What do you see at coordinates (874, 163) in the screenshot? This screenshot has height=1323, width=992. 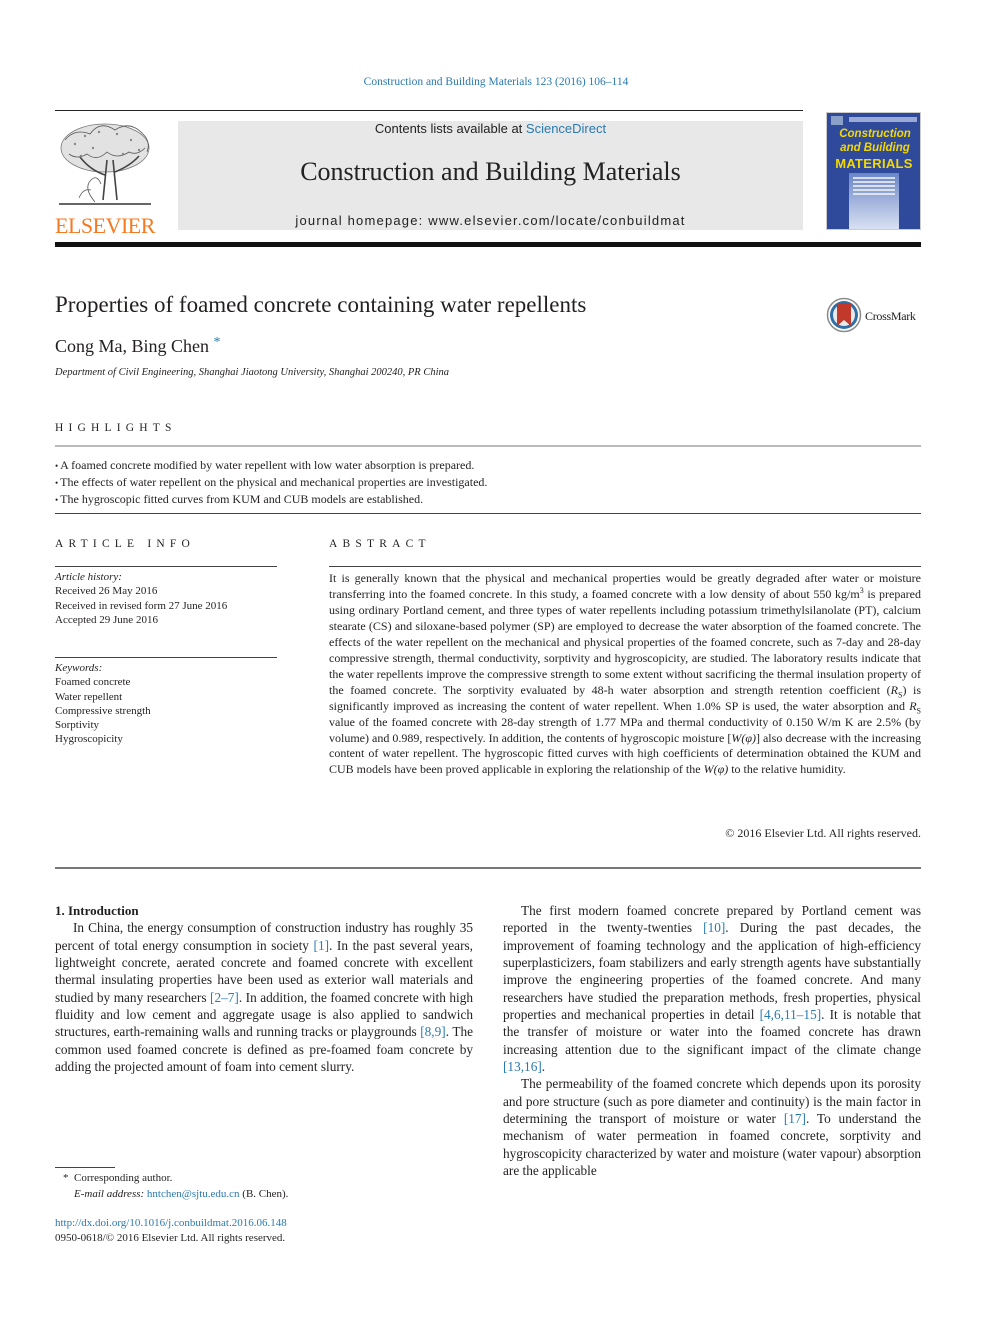 I see `cover-title-line3: MATERIALS` at bounding box center [874, 163].